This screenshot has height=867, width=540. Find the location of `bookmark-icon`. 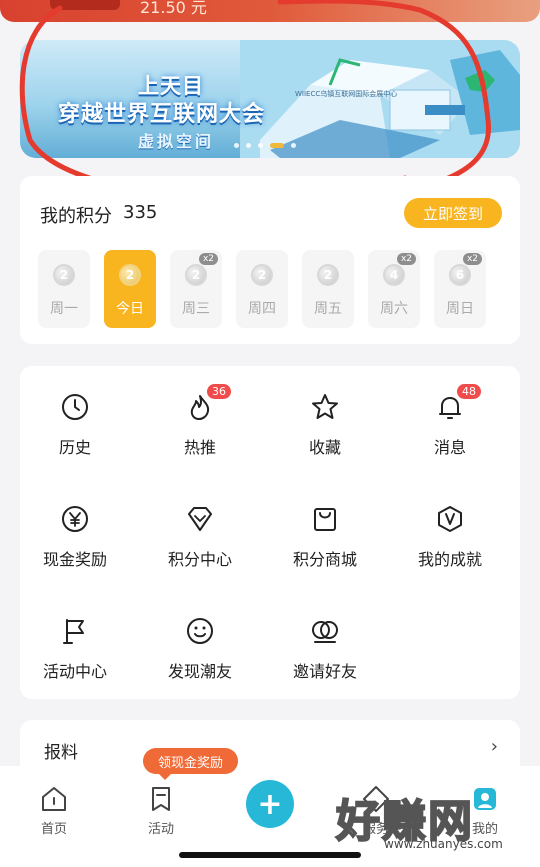

bookmark-icon is located at coordinates (161, 799).